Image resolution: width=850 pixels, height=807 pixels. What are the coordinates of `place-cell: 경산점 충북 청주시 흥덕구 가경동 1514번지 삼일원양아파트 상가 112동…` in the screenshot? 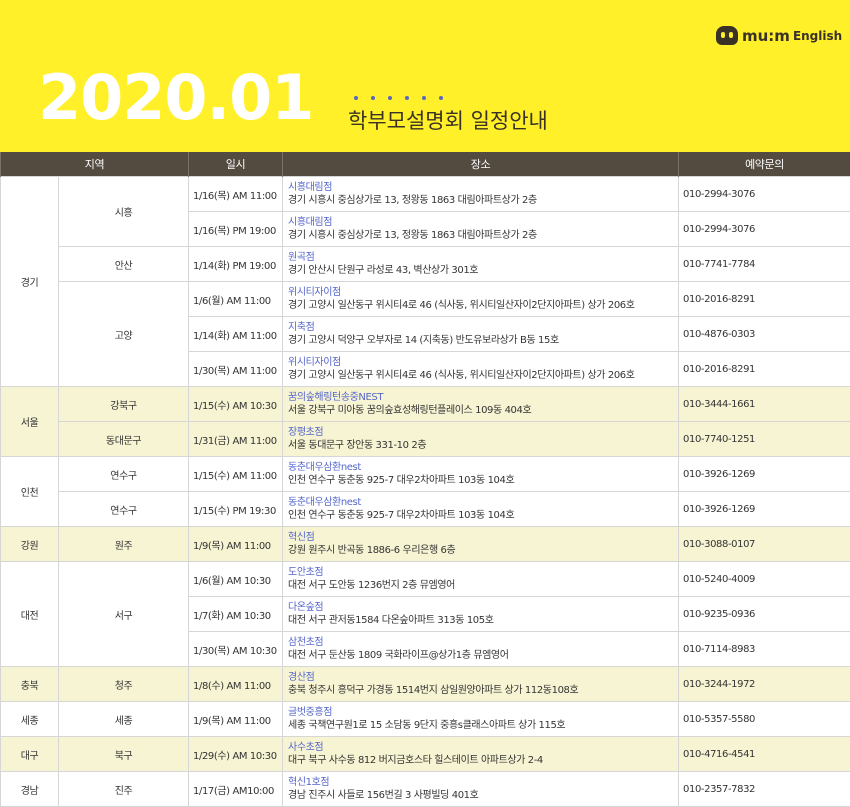 It's located at (481, 684).